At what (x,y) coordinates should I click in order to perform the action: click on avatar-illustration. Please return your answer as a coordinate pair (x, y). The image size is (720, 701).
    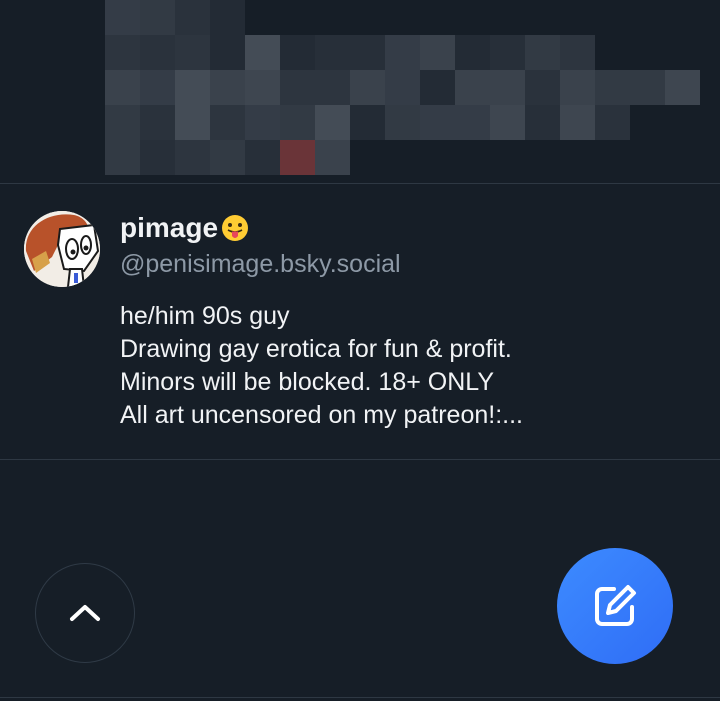
    Looking at the image, I should click on (62, 249).